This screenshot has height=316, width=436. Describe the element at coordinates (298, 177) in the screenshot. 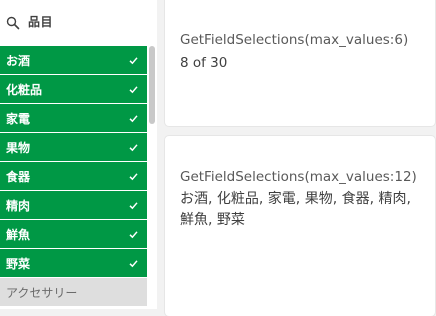

I see `kpi-title: GetFieldSelections(max_values:12)` at that location.